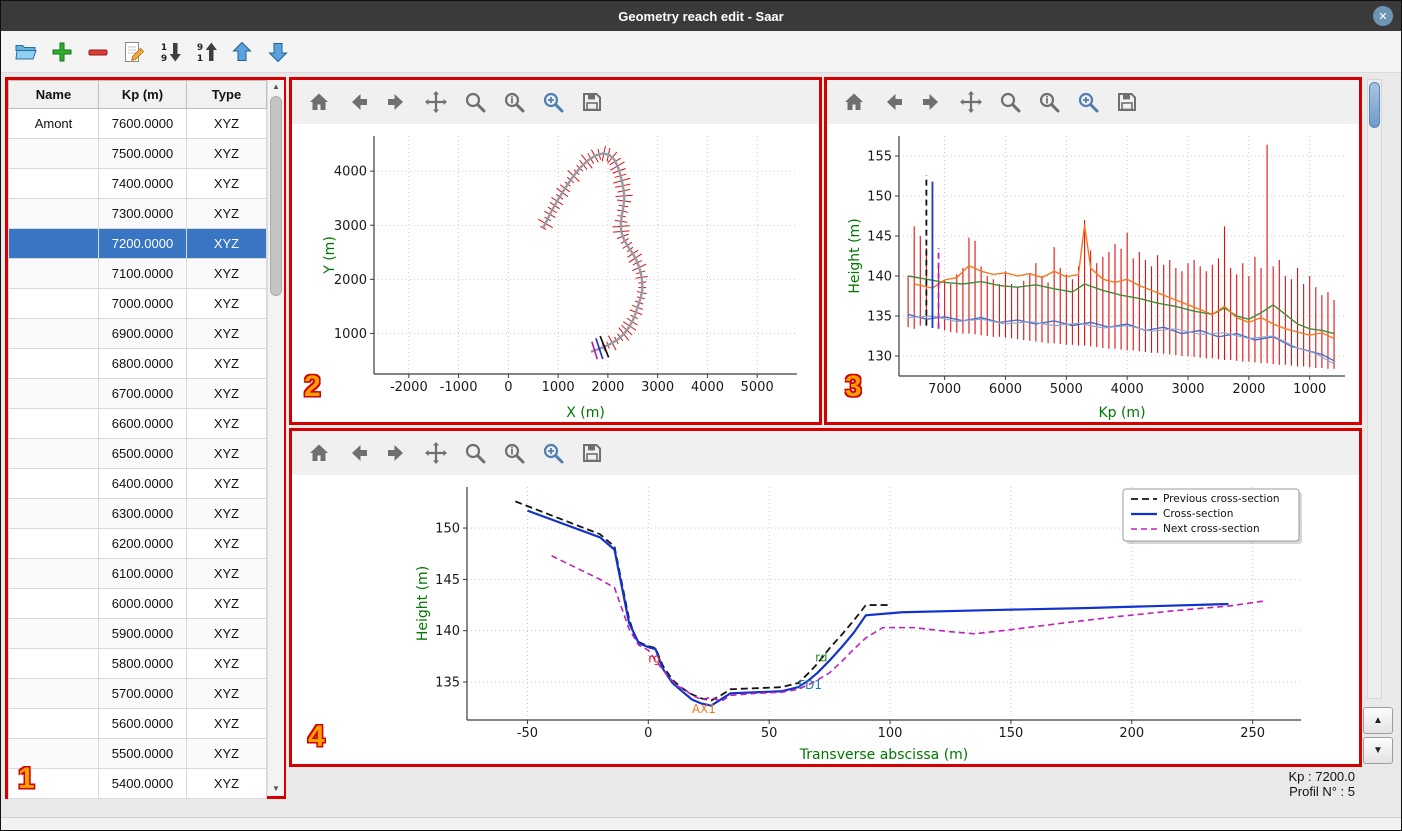 This screenshot has height=831, width=1402. Describe the element at coordinates (242, 52) in the screenshot. I see `move-up-icon` at that location.